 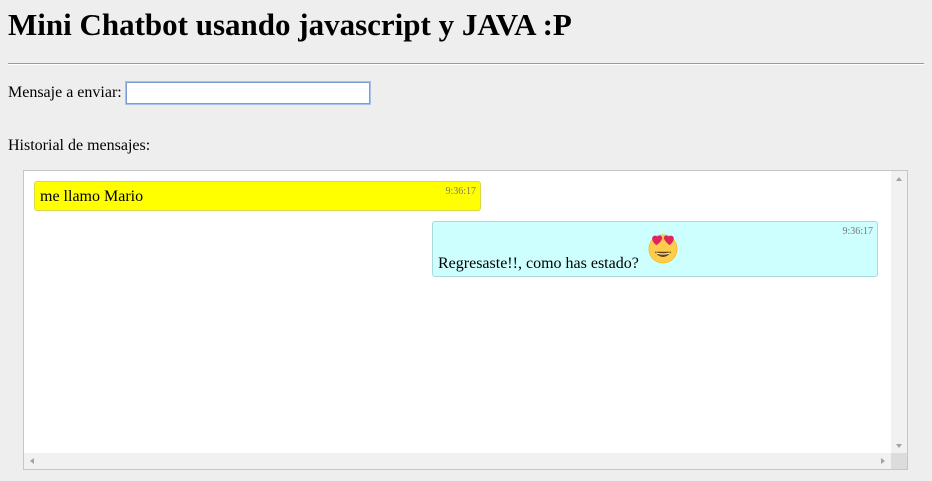 What do you see at coordinates (92, 196) in the screenshot?
I see `message-text: me llamo Mario` at bounding box center [92, 196].